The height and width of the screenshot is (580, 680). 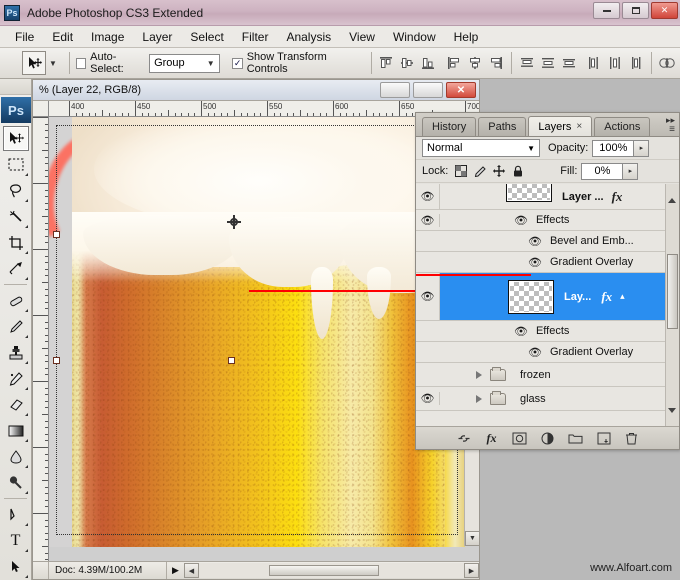 I want to click on hscroll-right-button: ▶, so click(x=471, y=570).